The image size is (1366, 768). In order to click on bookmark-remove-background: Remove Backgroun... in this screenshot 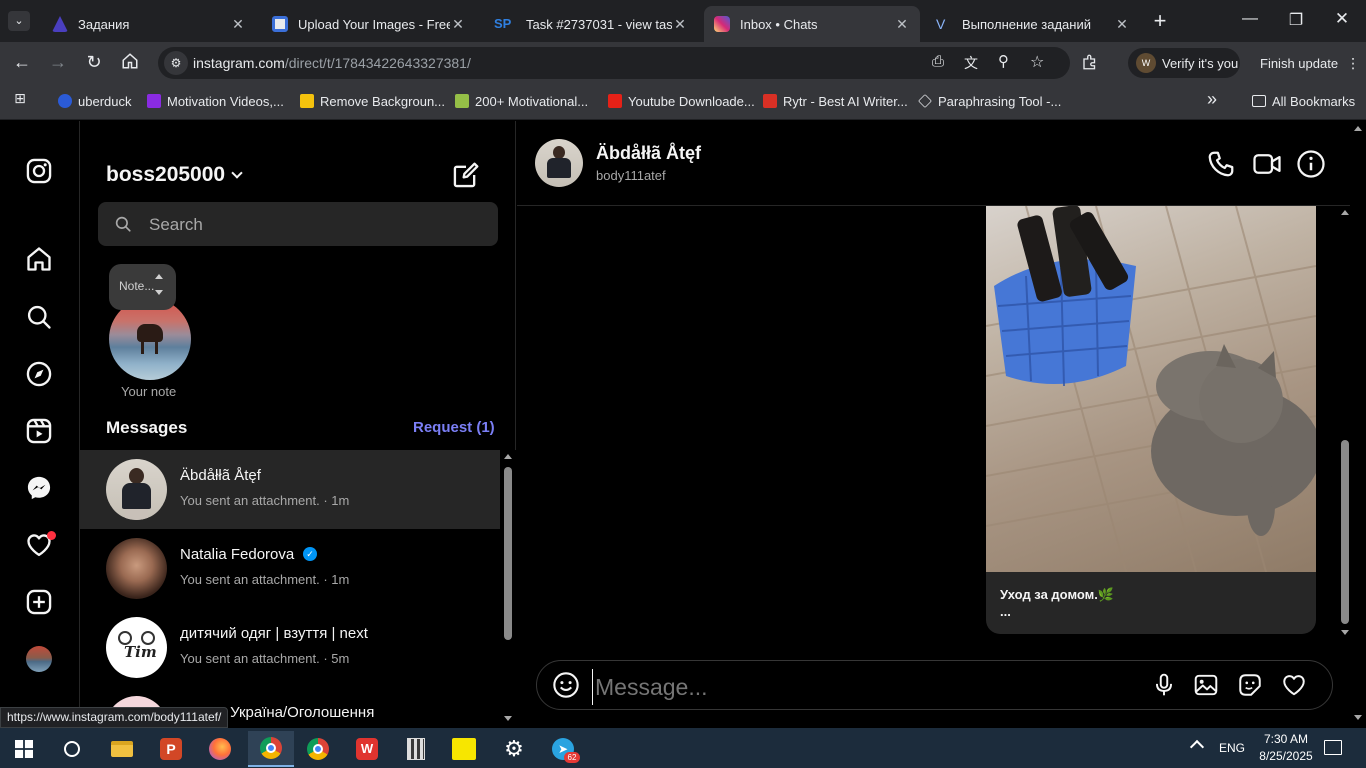, I will do `click(372, 101)`.